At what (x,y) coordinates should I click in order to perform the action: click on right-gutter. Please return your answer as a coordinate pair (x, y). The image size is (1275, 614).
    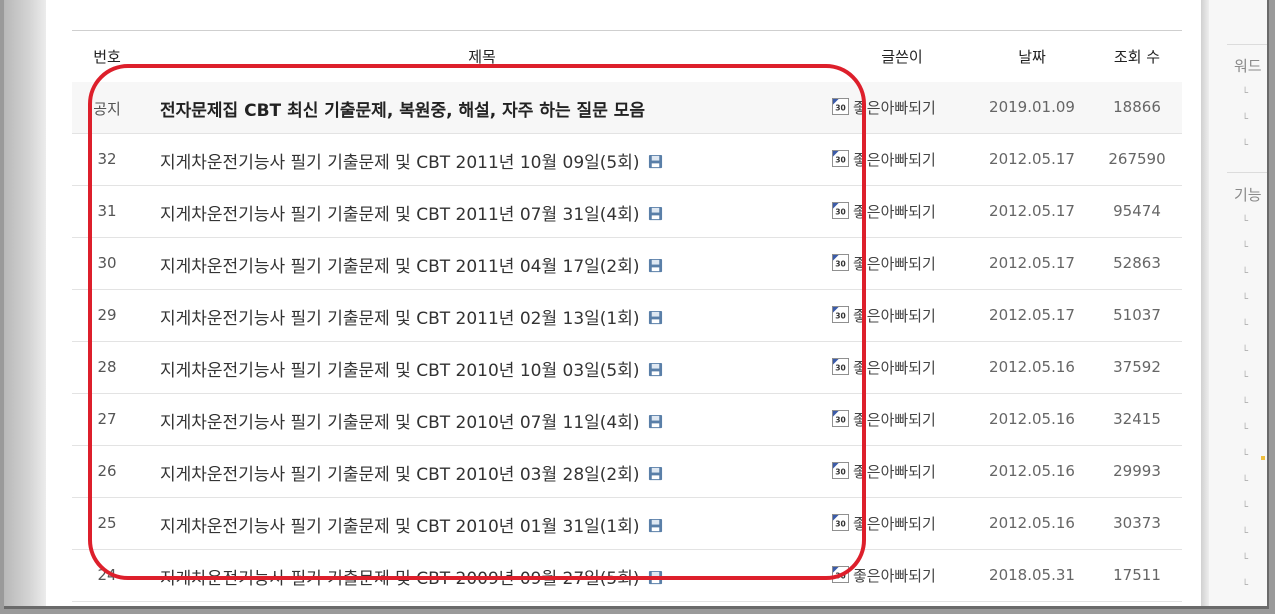
    Looking at the image, I should click on (1205, 303).